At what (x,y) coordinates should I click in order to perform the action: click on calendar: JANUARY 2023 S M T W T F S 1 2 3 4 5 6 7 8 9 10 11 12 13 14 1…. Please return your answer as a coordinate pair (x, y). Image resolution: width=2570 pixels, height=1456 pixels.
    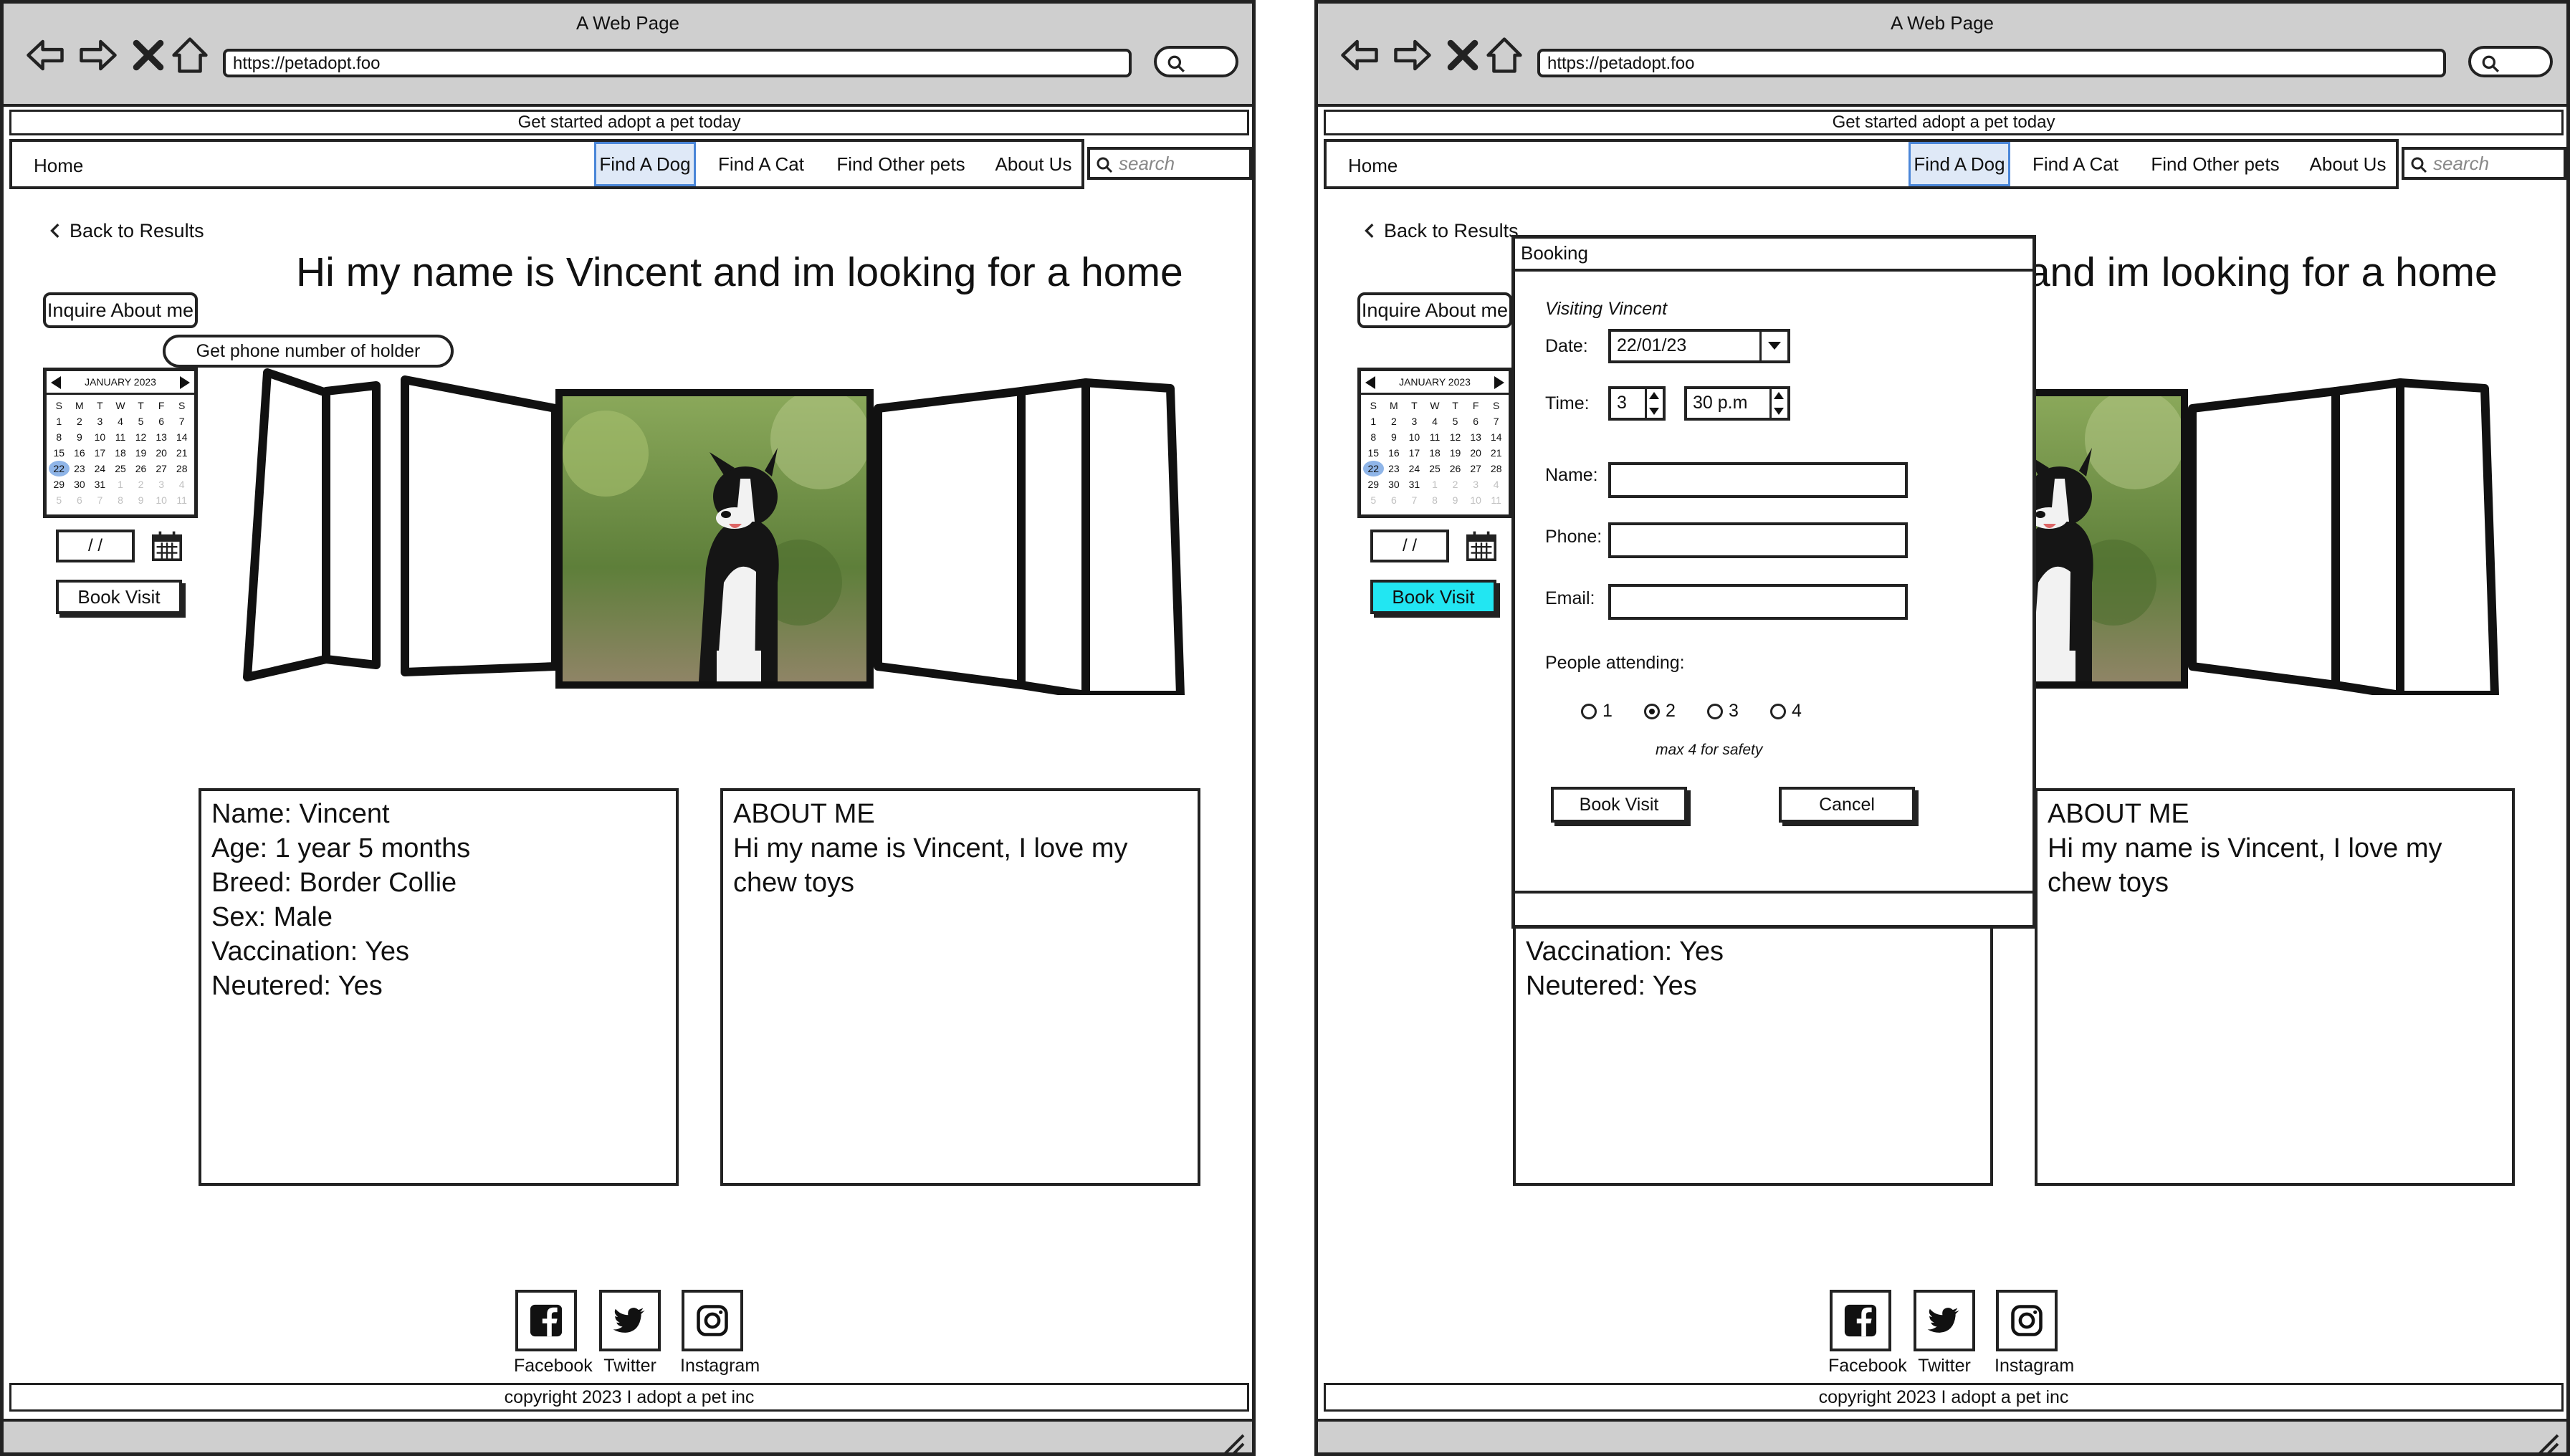
    Looking at the image, I should click on (1434, 443).